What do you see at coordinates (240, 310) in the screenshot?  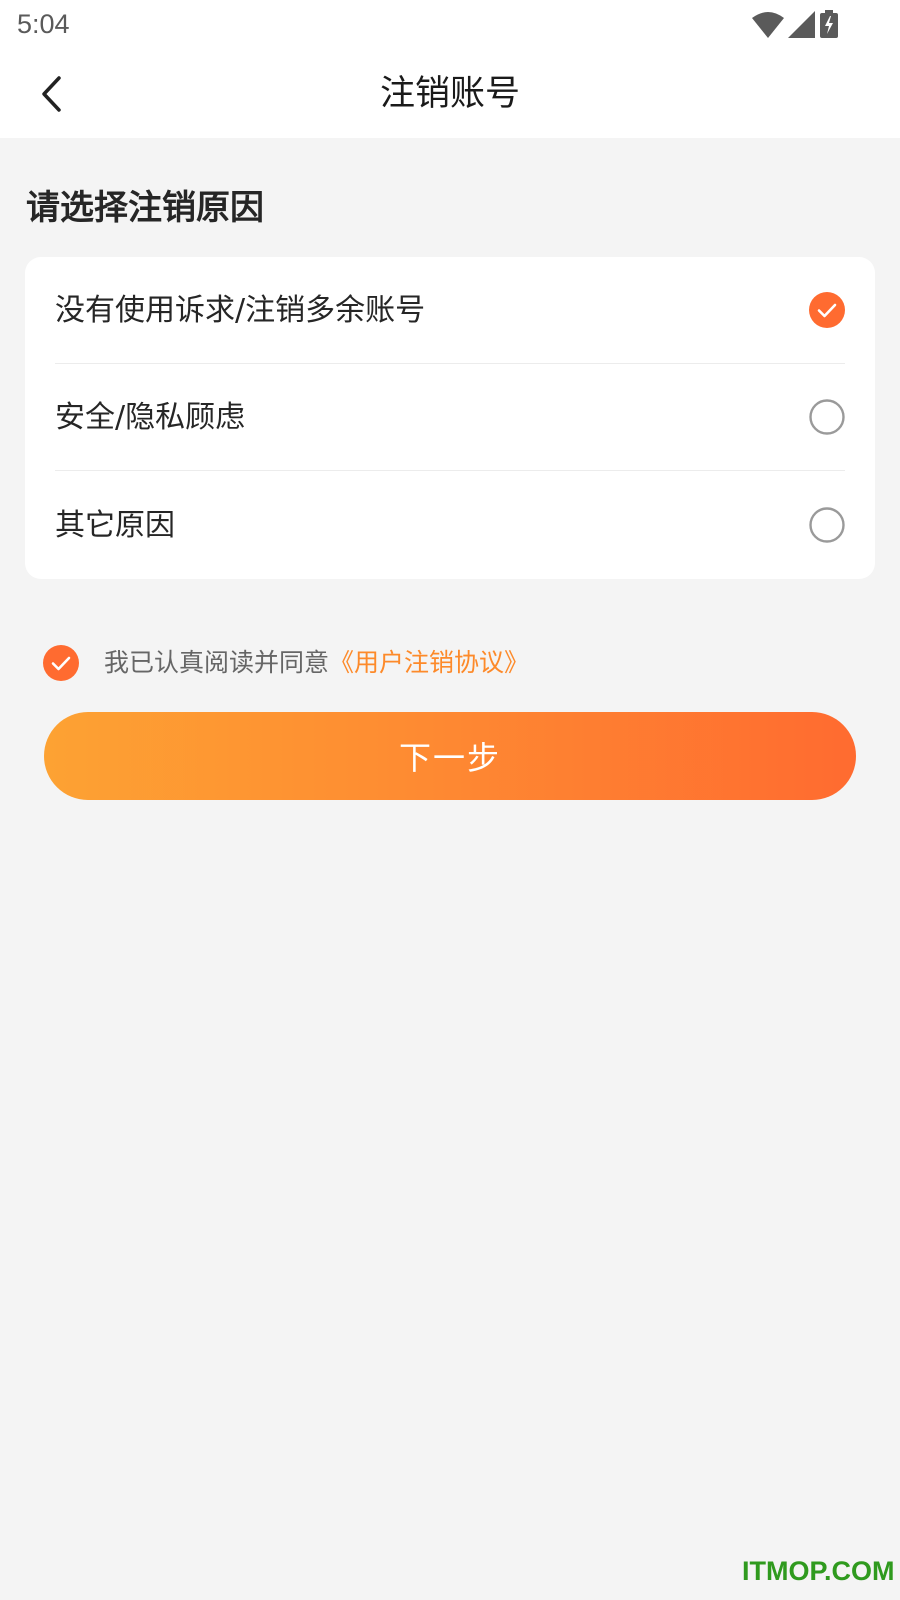 I see `reason-label: 没有使用诉求/注销多余账号` at bounding box center [240, 310].